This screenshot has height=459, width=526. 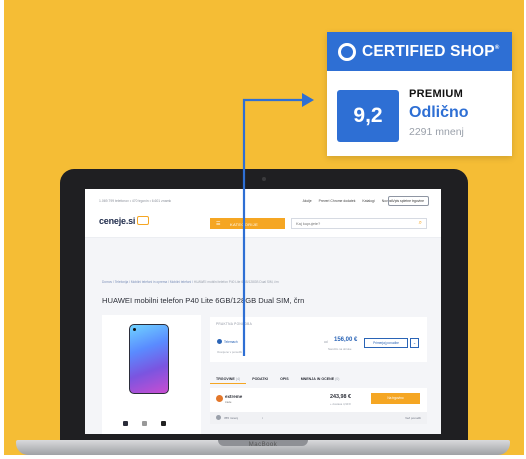 What do you see at coordinates (368, 116) in the screenshot?
I see `rating-score: 9,2` at bounding box center [368, 116].